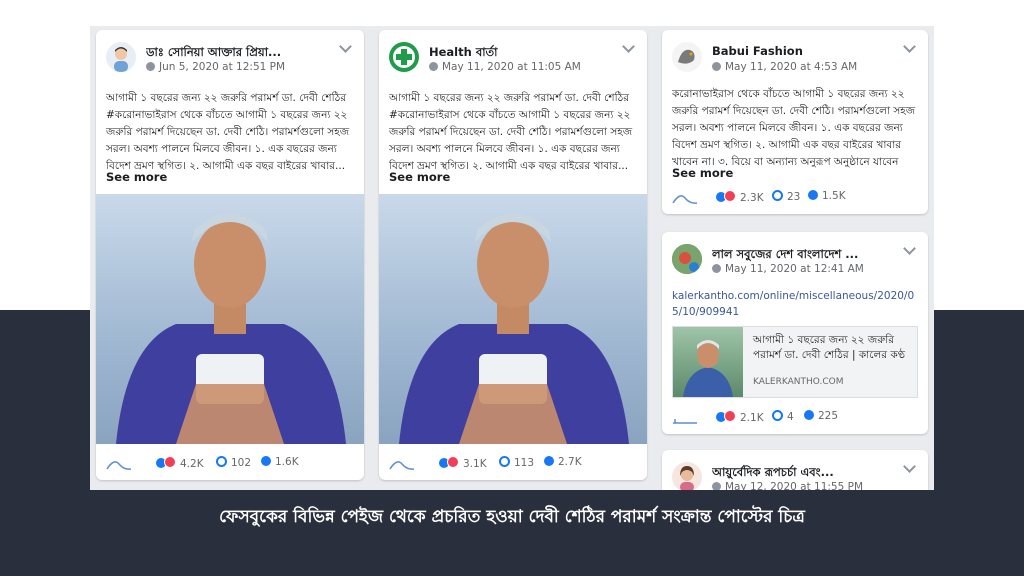 The image size is (1024, 576). I want to click on link-domain: KALERKANTHO.COM, so click(798, 382).